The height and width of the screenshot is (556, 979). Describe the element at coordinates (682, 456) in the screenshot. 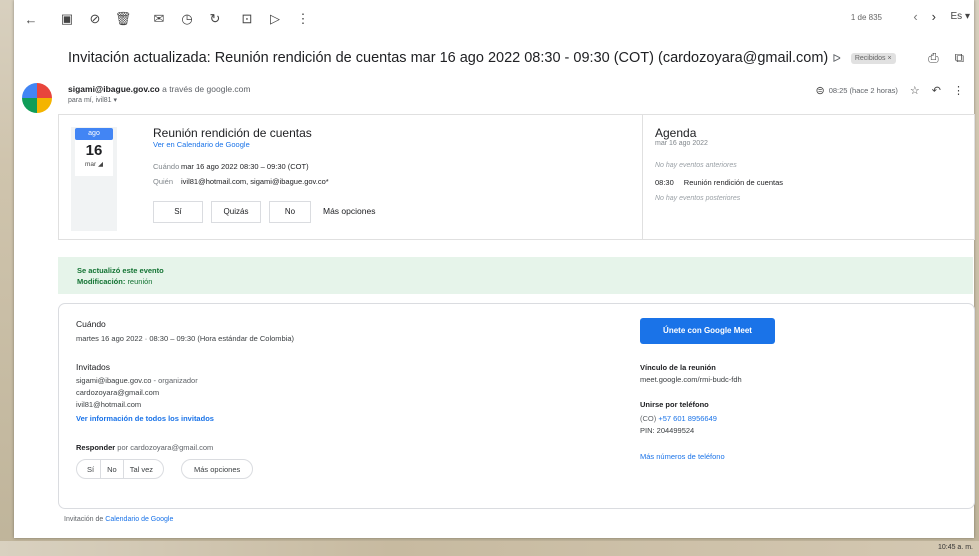

I see `more-numbers-link: Más números de teléfono` at that location.